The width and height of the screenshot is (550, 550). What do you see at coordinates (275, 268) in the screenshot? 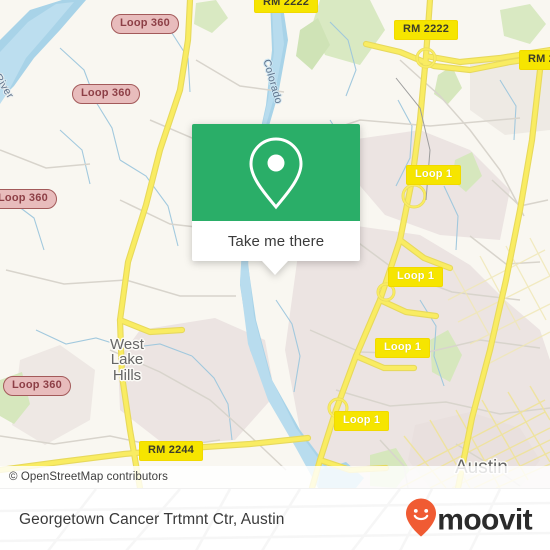
I see `popup-tail-pointer` at bounding box center [275, 268].